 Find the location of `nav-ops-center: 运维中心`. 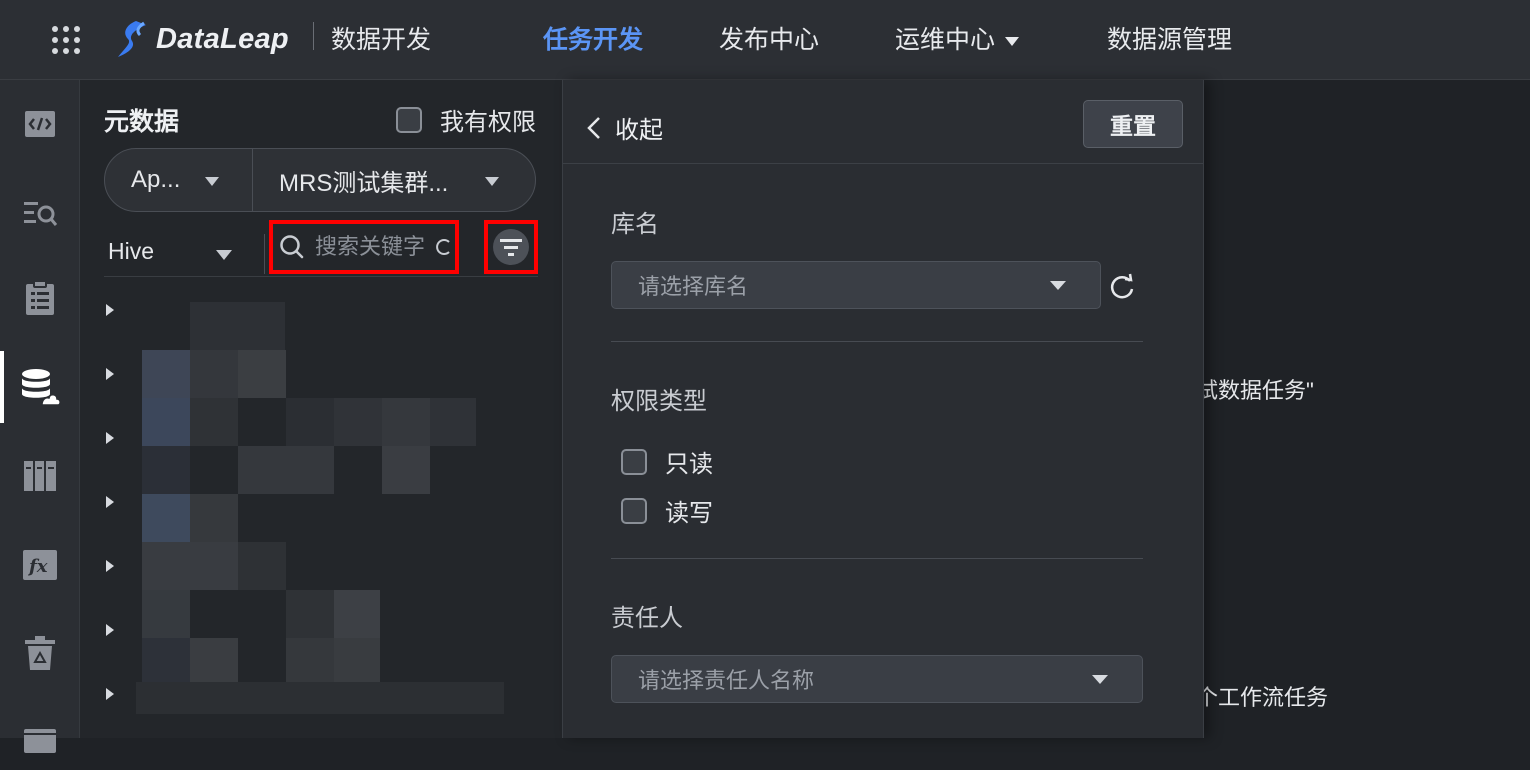

nav-ops-center: 运维中心 is located at coordinates (957, 38).